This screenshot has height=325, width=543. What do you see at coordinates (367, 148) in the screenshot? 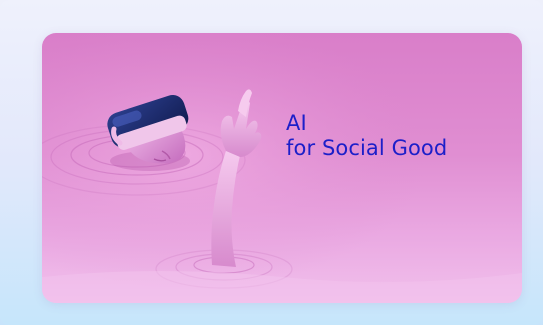
I see `hero-title-line-2: for Social Good` at bounding box center [367, 148].